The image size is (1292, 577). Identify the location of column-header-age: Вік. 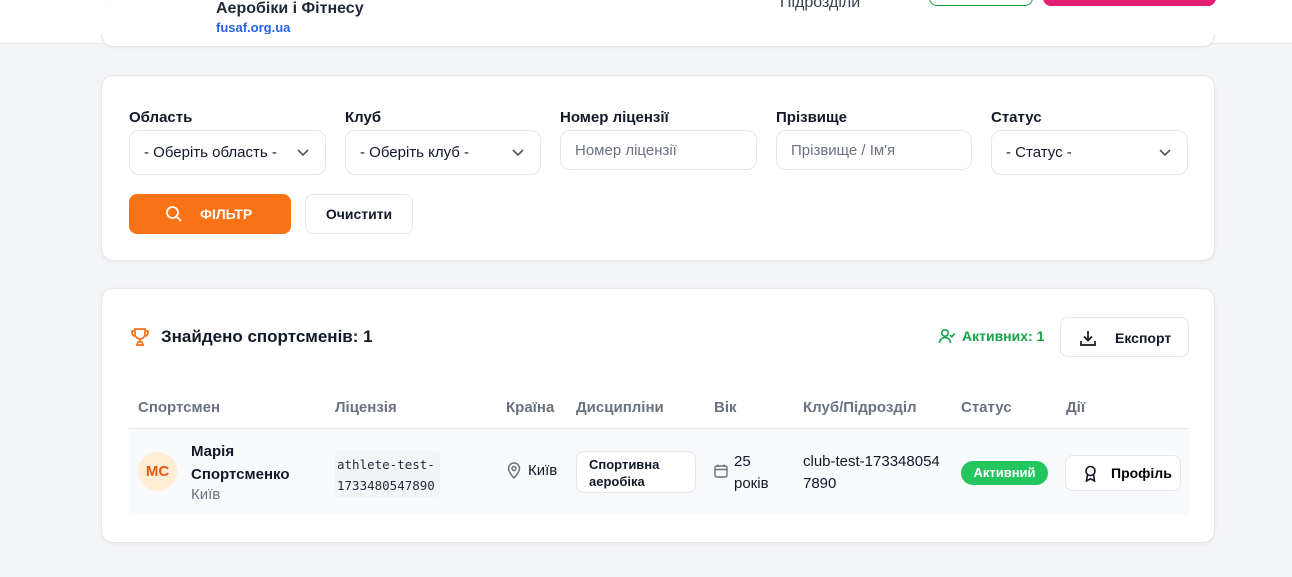
(725, 407).